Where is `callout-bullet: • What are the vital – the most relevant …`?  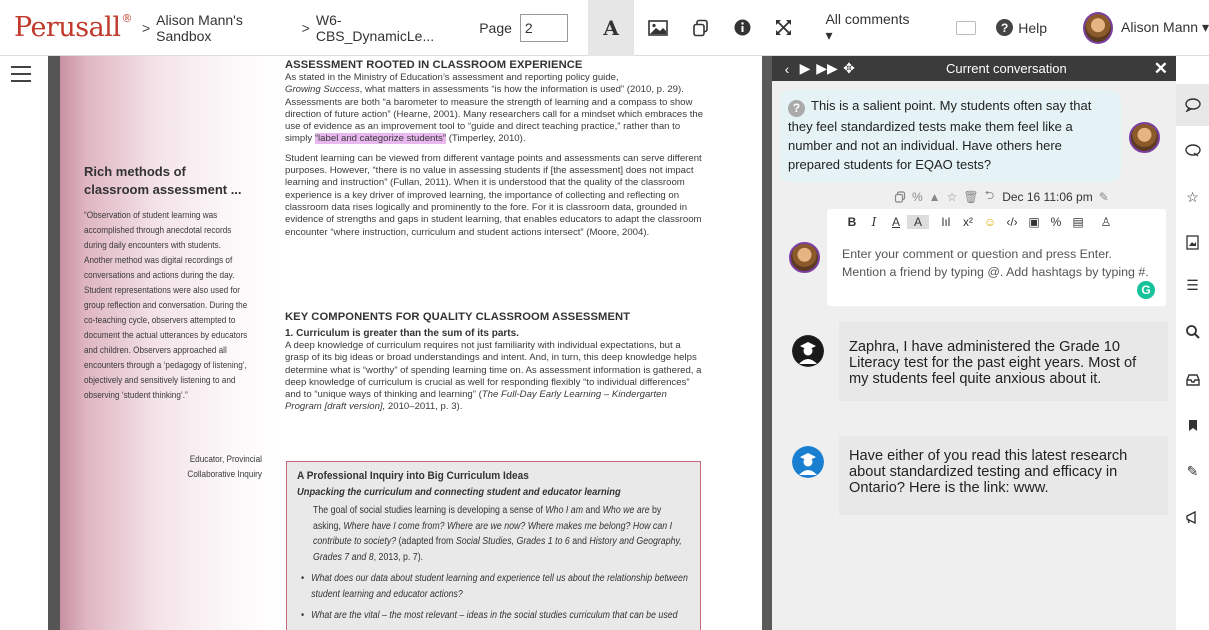 callout-bullet: • What are the vital – the most relevant … is located at coordinates (489, 615).